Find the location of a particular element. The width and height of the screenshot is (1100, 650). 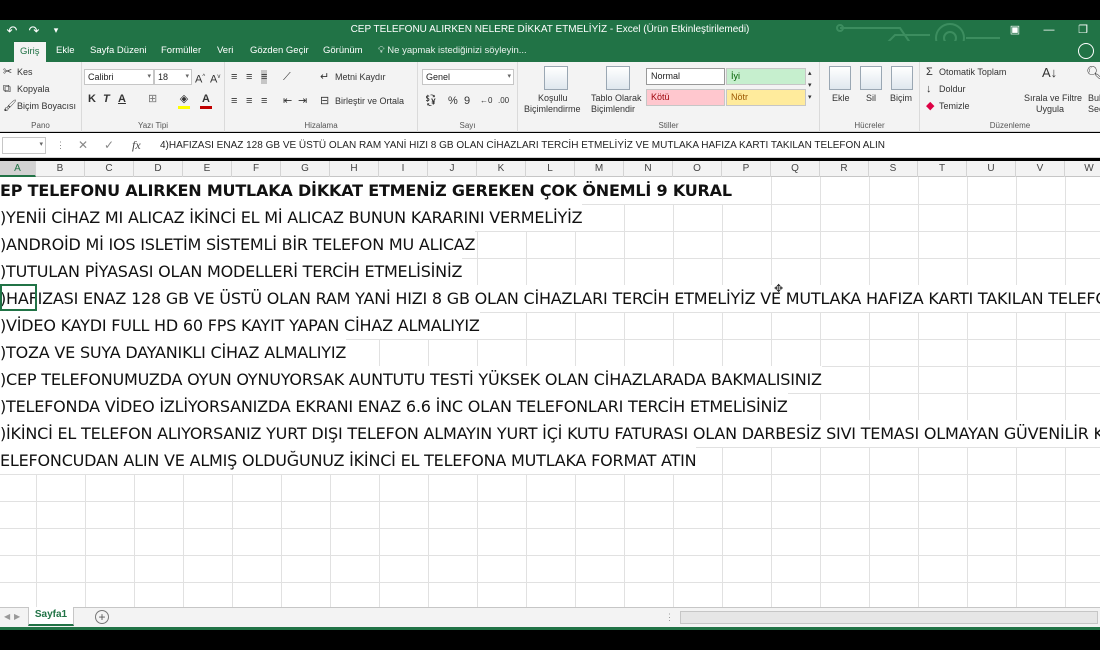

column-header: M is located at coordinates (599, 169).